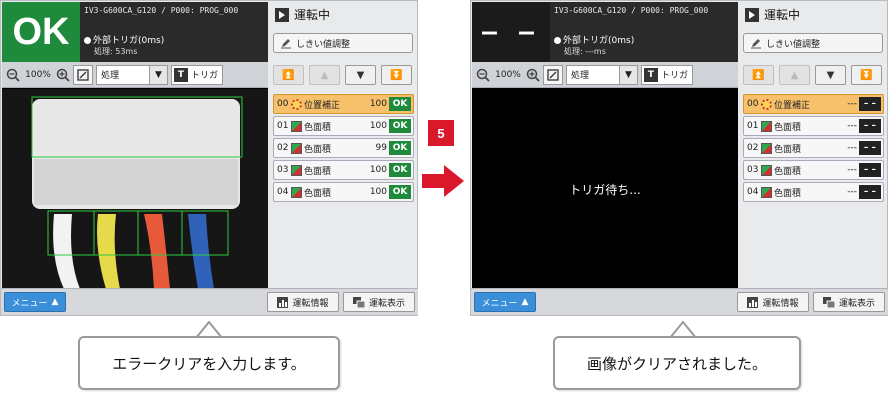 This screenshot has width=888, height=404. I want to click on tool-row: 01 色面積 --- – –, so click(813, 126).